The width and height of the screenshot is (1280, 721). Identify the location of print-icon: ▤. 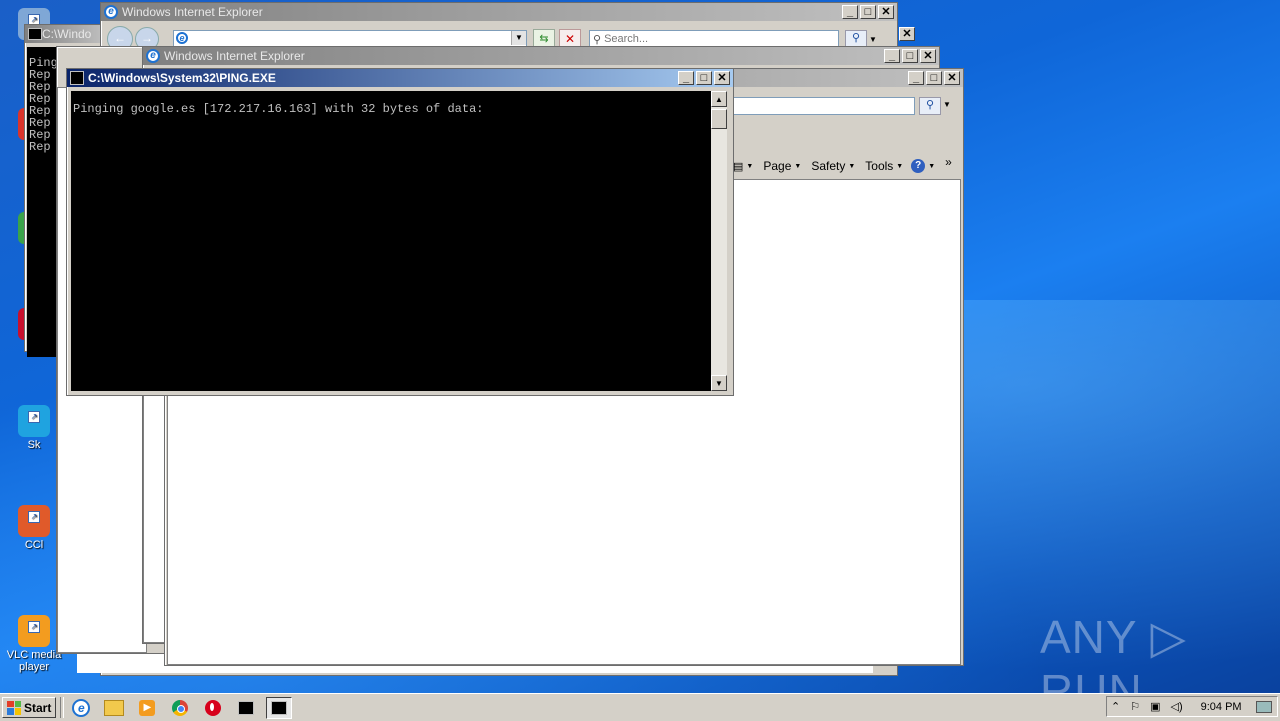
(738, 166).